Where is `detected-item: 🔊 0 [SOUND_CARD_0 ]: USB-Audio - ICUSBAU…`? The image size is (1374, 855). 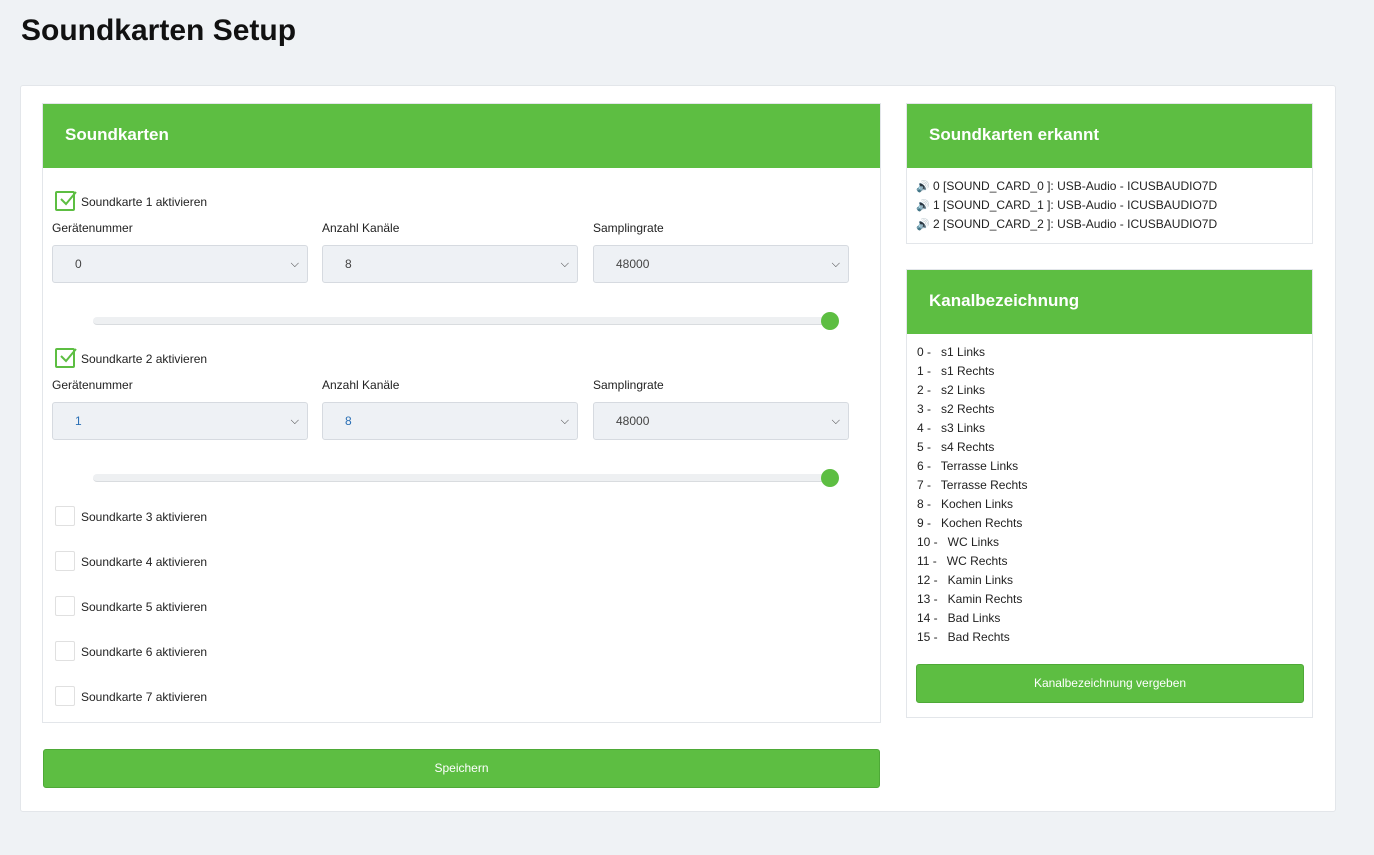
detected-item: 🔊 0 [SOUND_CARD_0 ]: USB-Audio - ICUSBAU… is located at coordinates (1066, 186).